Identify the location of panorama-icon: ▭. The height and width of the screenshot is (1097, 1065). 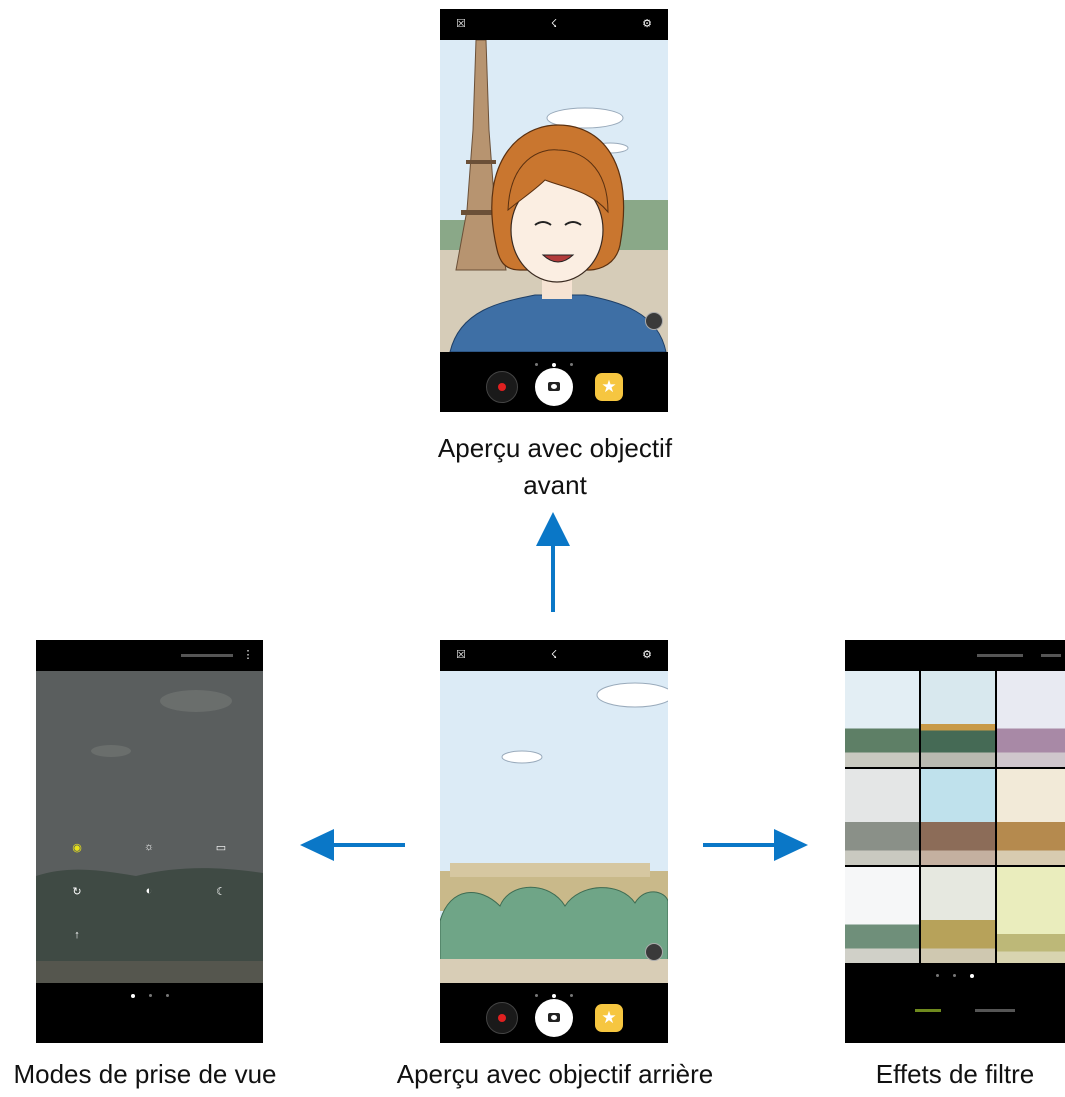
(221, 848).